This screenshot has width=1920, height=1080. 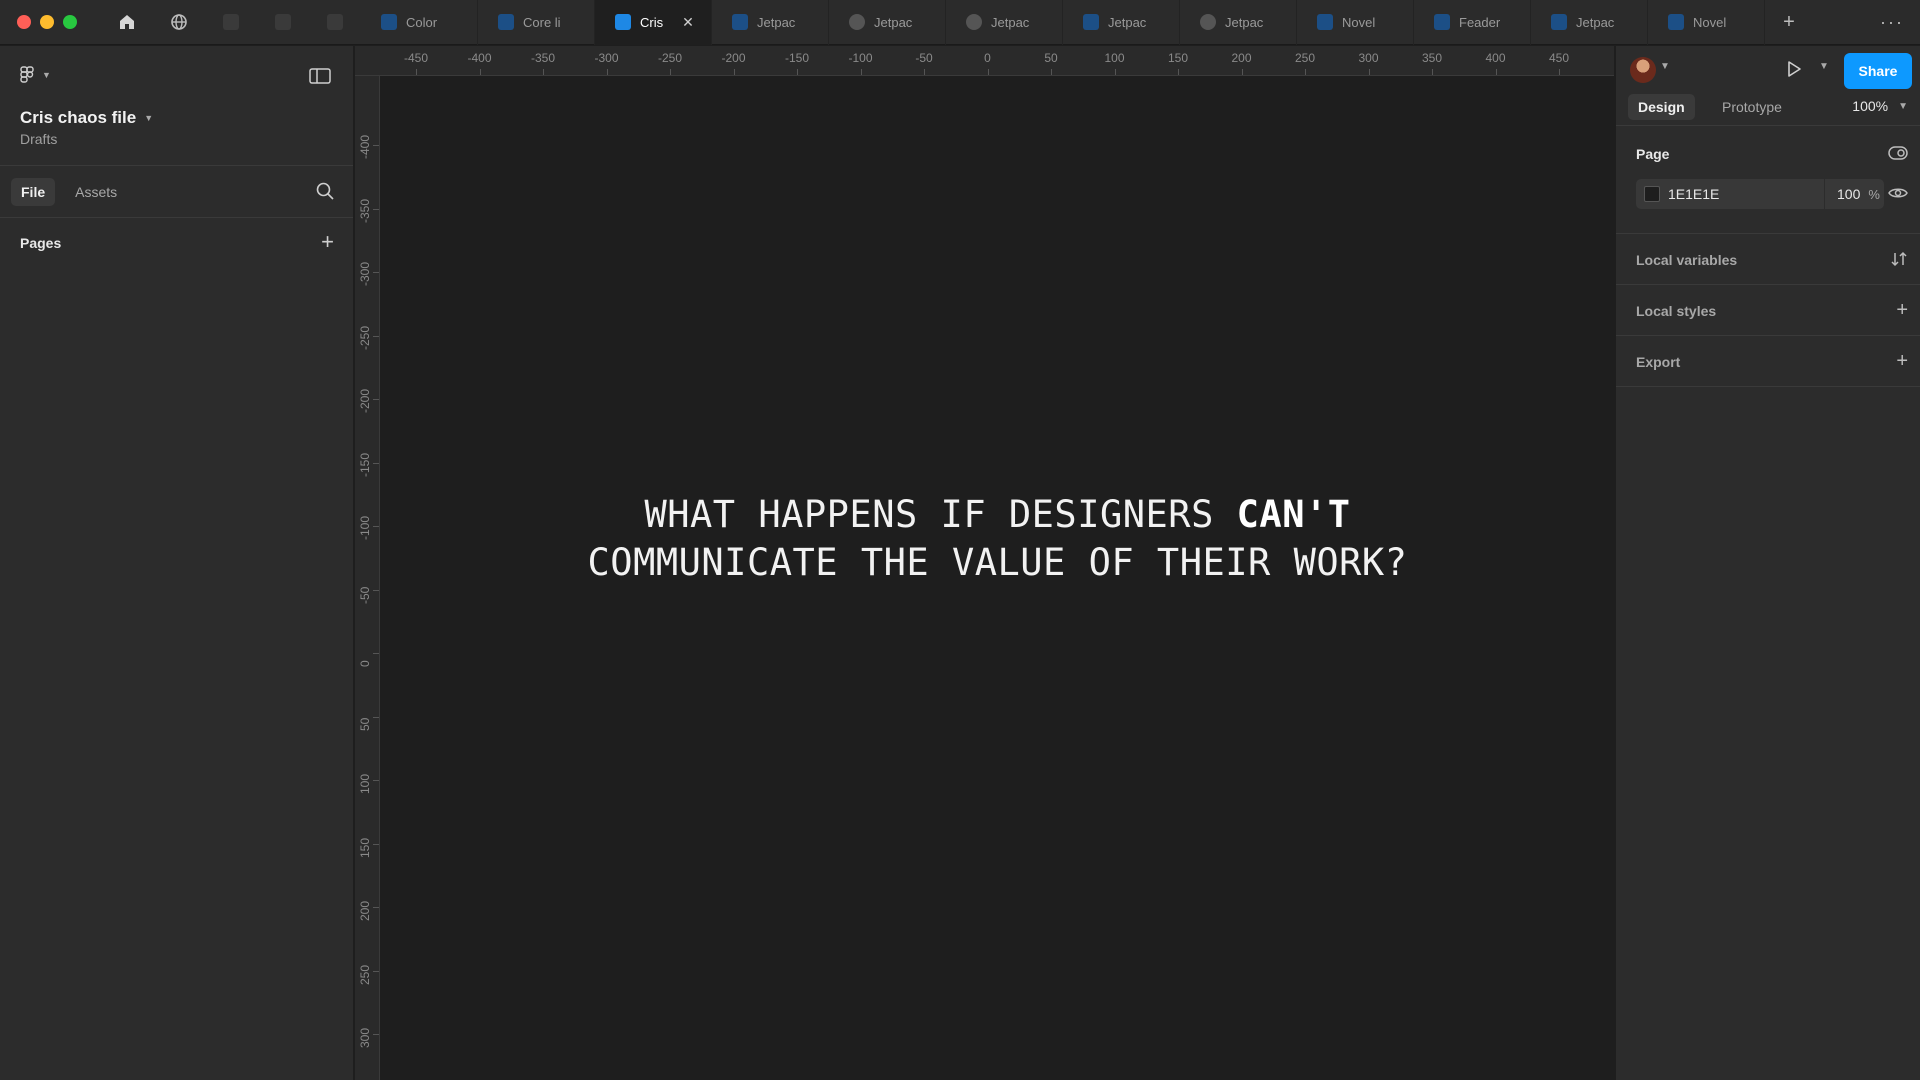 I want to click on home-button, so click(x=127, y=22).